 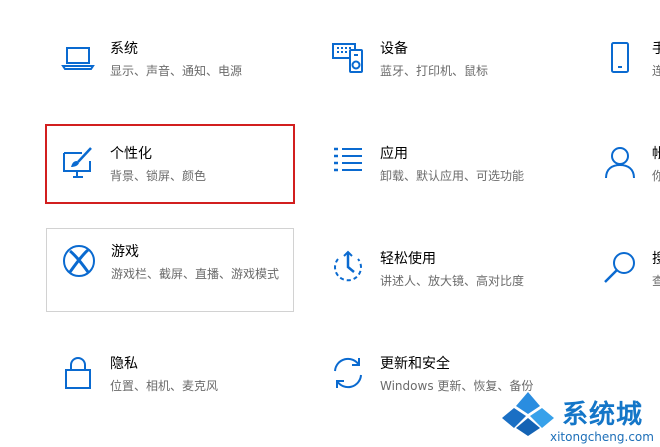 I want to click on tile-description: 游戏栏、截屏、直播、游戏模式, so click(x=195, y=274).